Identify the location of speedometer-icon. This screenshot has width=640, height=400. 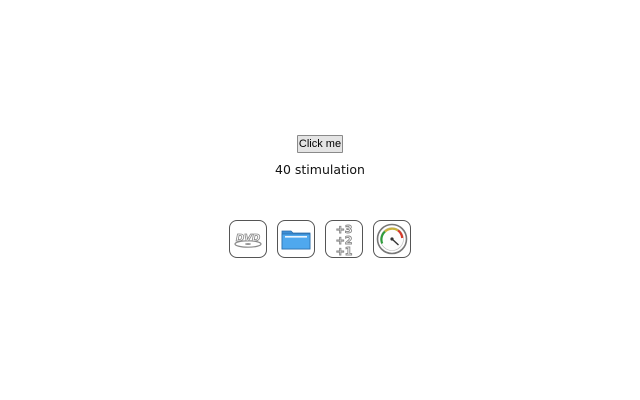
(392, 239).